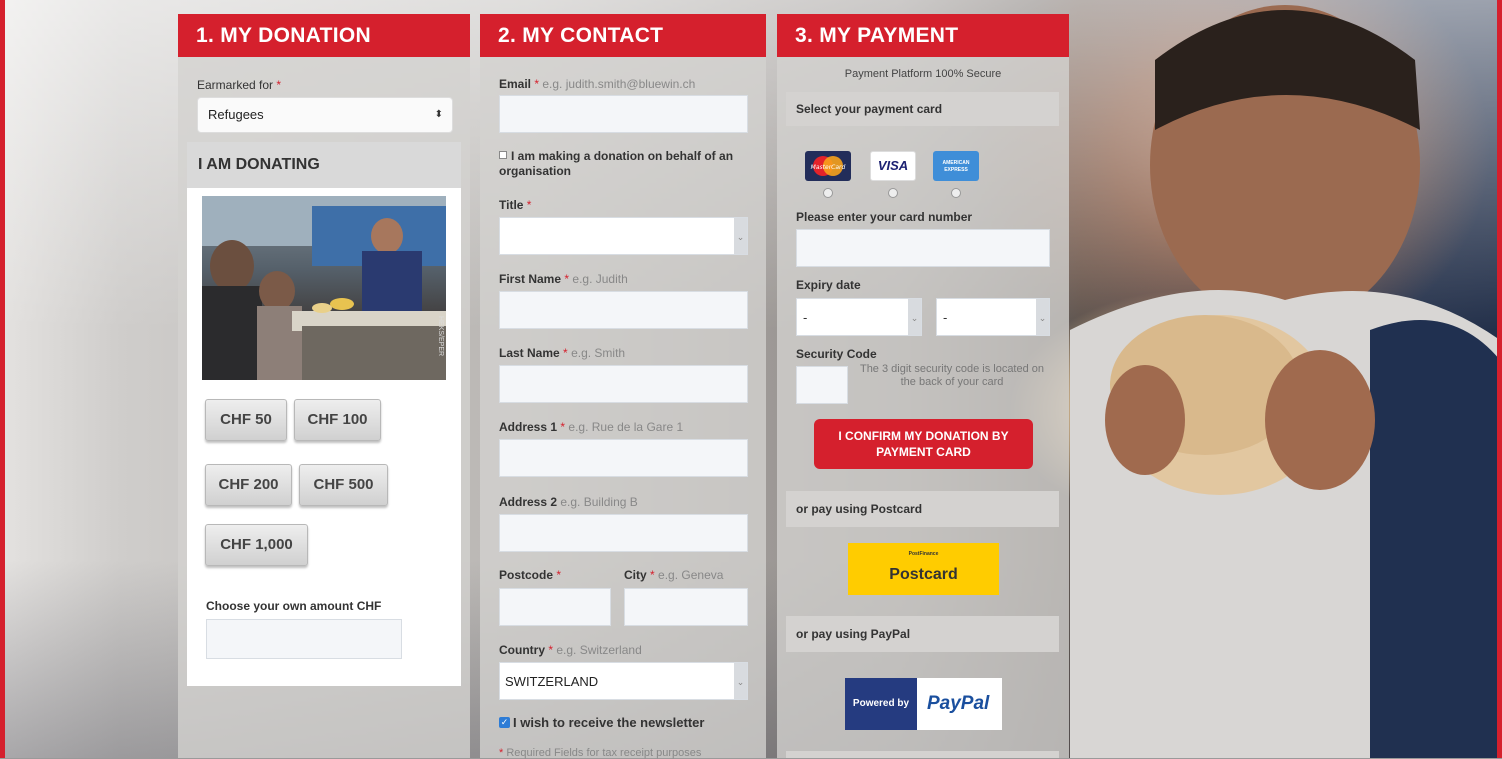 Image resolution: width=1502 pixels, height=759 pixels. I want to click on address1-example: e.g. Rue de la Gare 1, so click(626, 427).